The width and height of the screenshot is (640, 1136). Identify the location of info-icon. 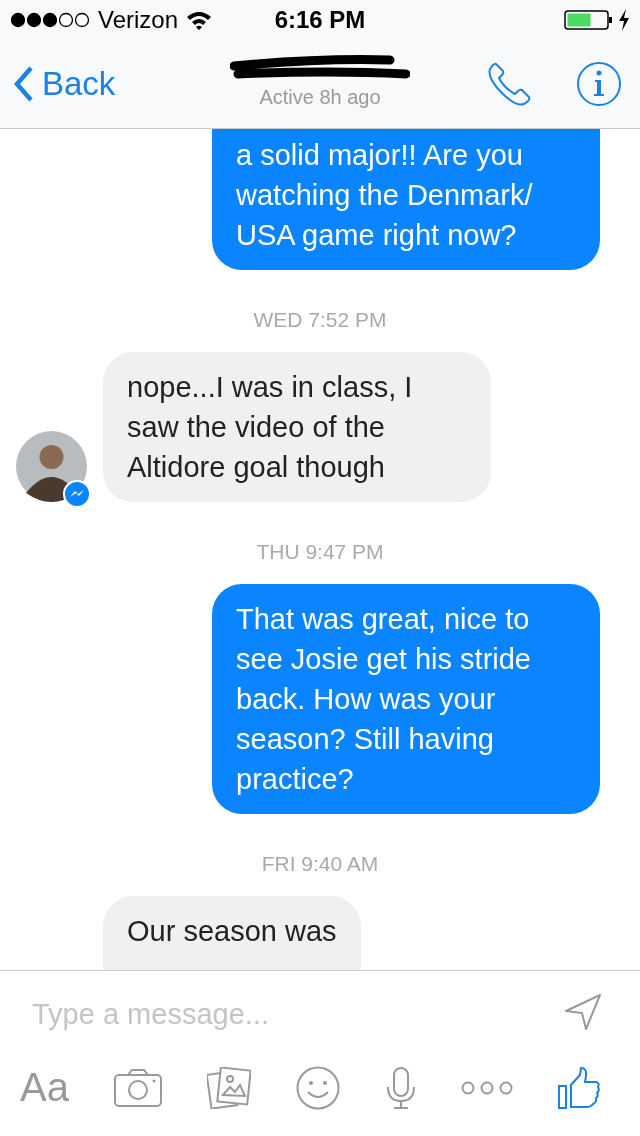
(599, 84).